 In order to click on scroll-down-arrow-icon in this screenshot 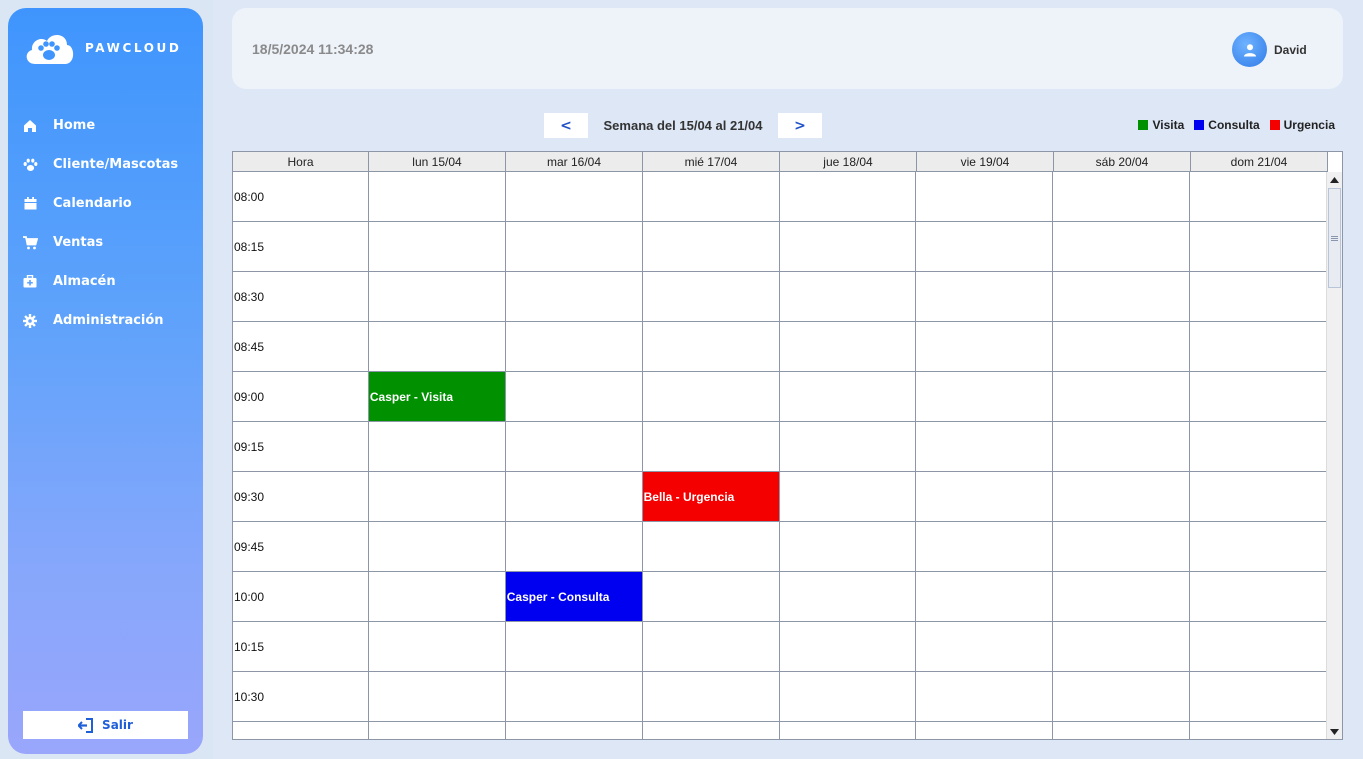, I will do `click(1334, 731)`.